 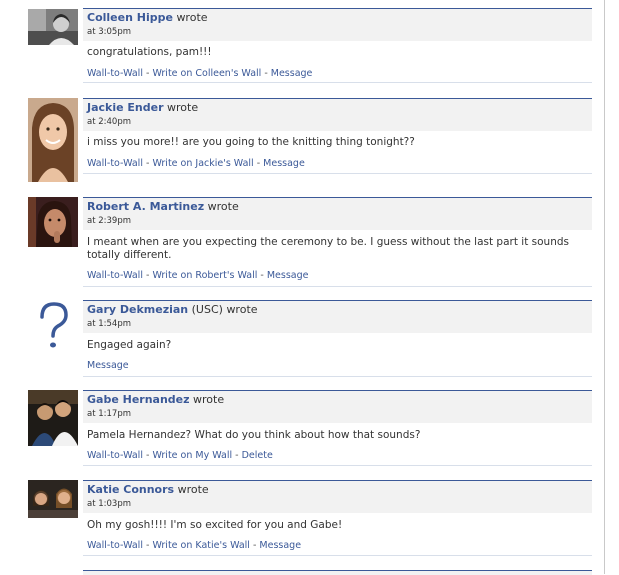 I want to click on post-time: at 3:05pm, so click(x=109, y=32).